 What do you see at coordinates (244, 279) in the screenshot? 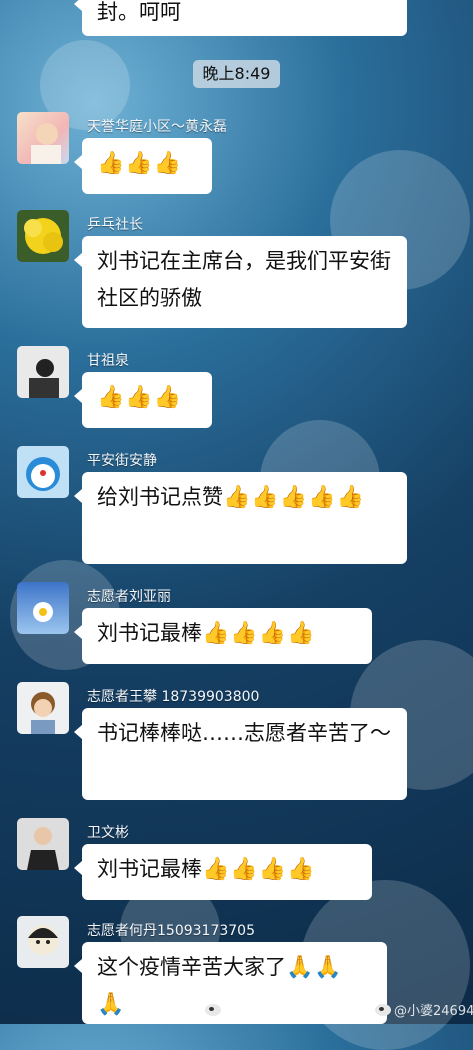
I see `message-text: 刘书记在主席台，是我们平安街社区的骄傲` at bounding box center [244, 279].